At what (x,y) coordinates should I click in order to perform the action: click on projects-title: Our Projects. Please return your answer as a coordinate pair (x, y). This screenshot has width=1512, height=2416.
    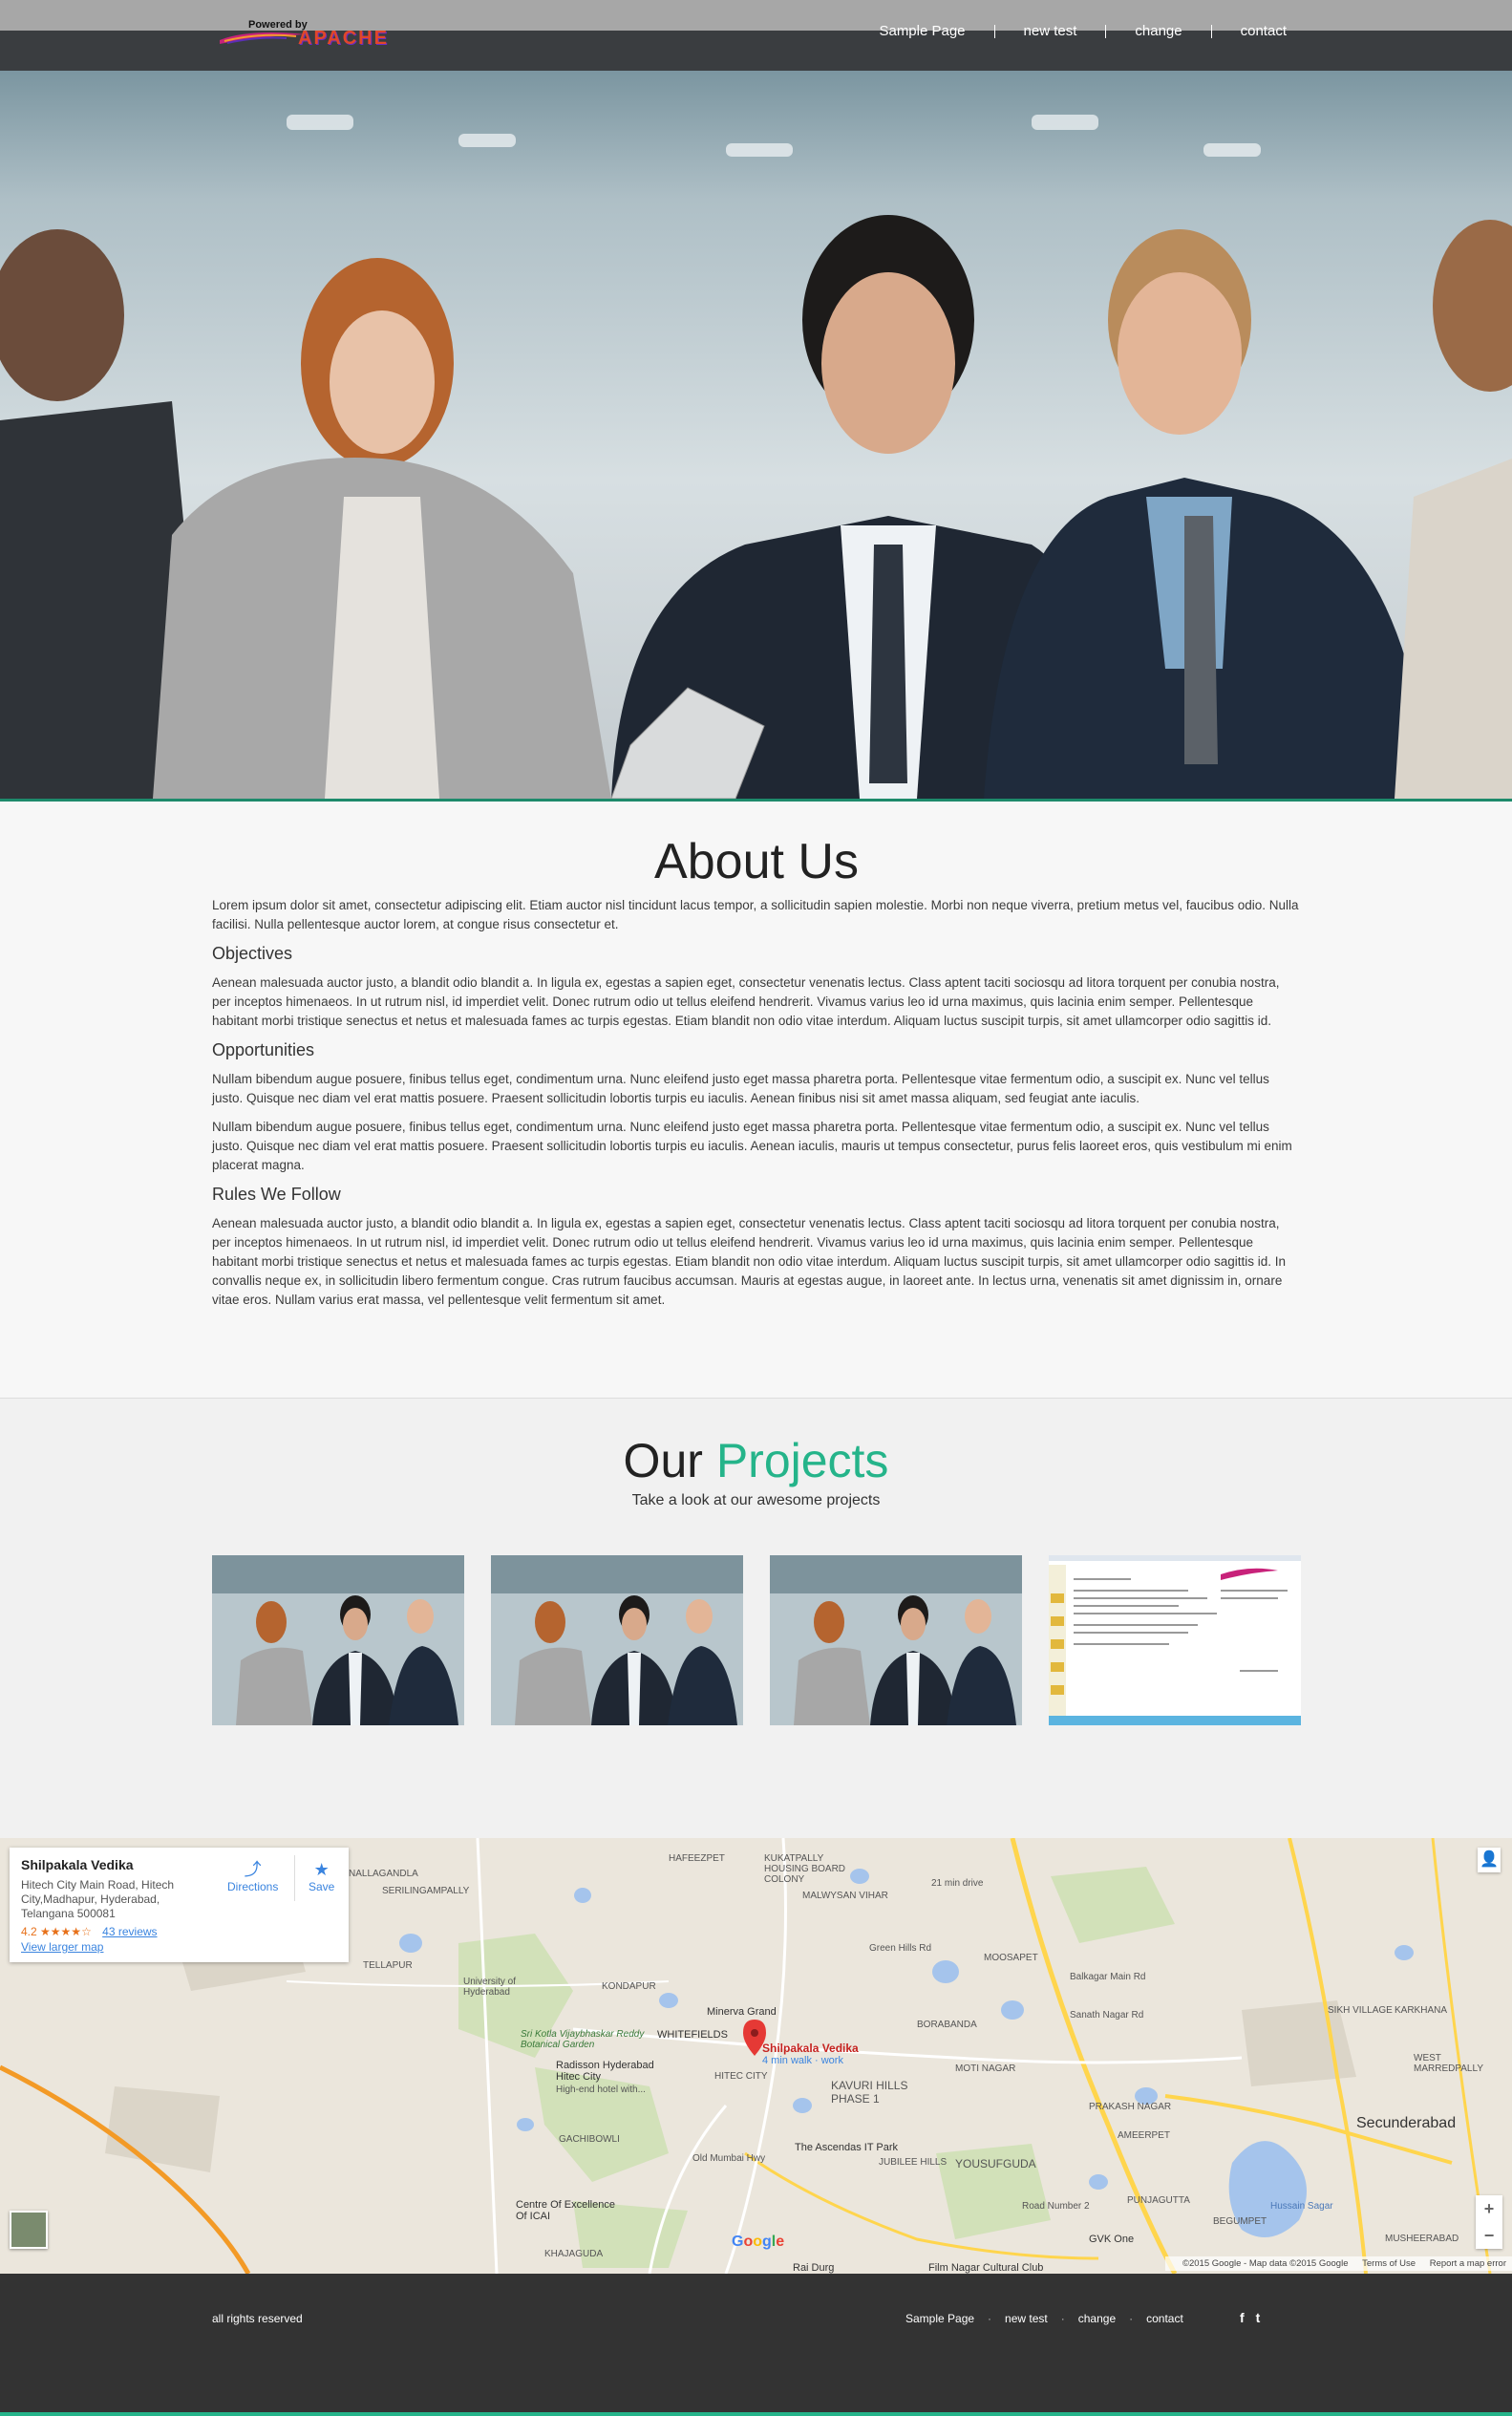
    Looking at the image, I should click on (756, 1460).